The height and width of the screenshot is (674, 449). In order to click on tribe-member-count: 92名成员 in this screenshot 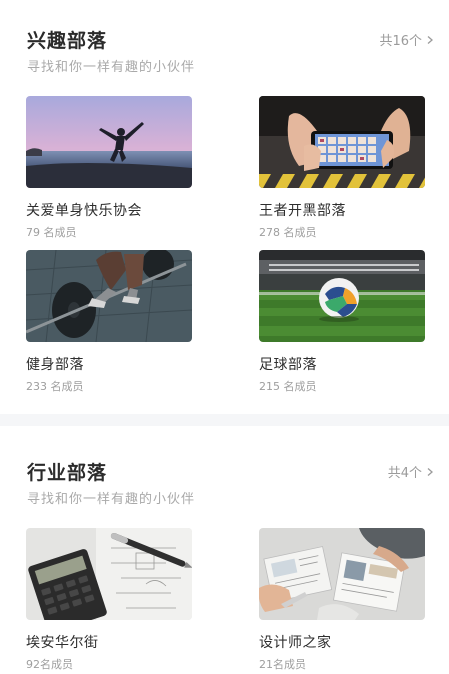, I will do `click(49, 664)`.